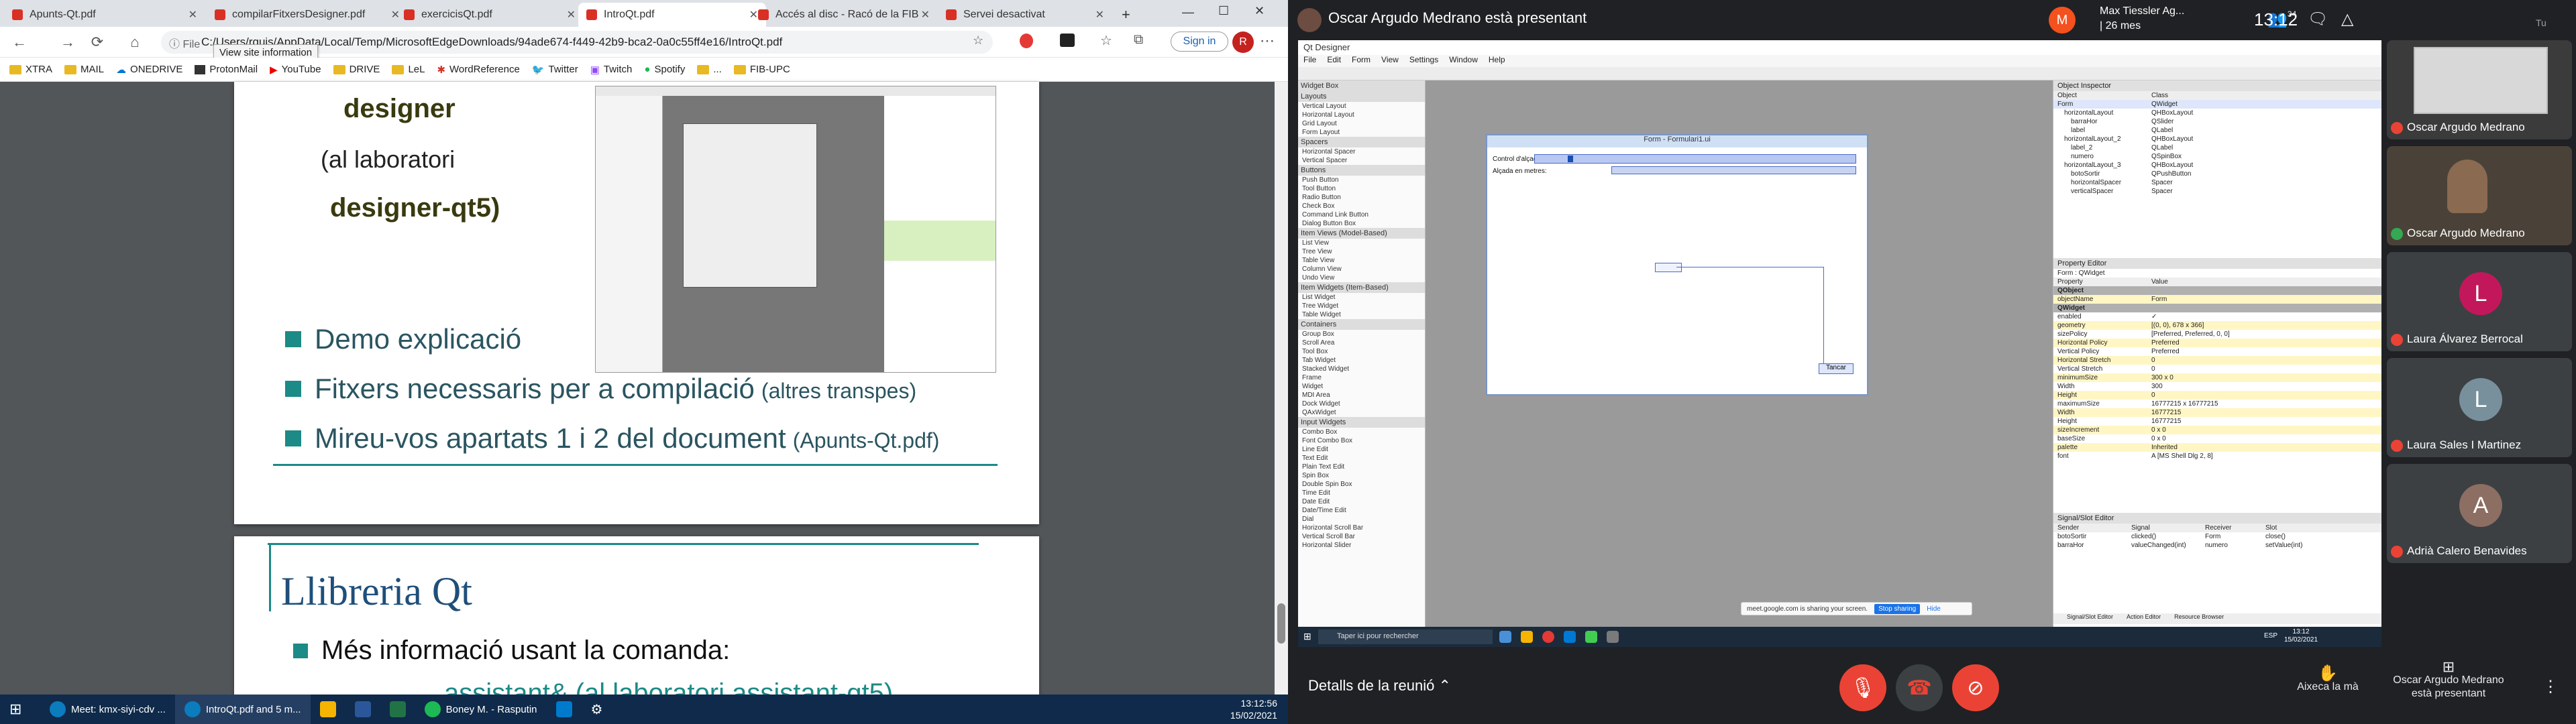 This screenshot has height=724, width=2576. Describe the element at coordinates (1361, 206) in the screenshot. I see `widget-item: Check Box` at that location.